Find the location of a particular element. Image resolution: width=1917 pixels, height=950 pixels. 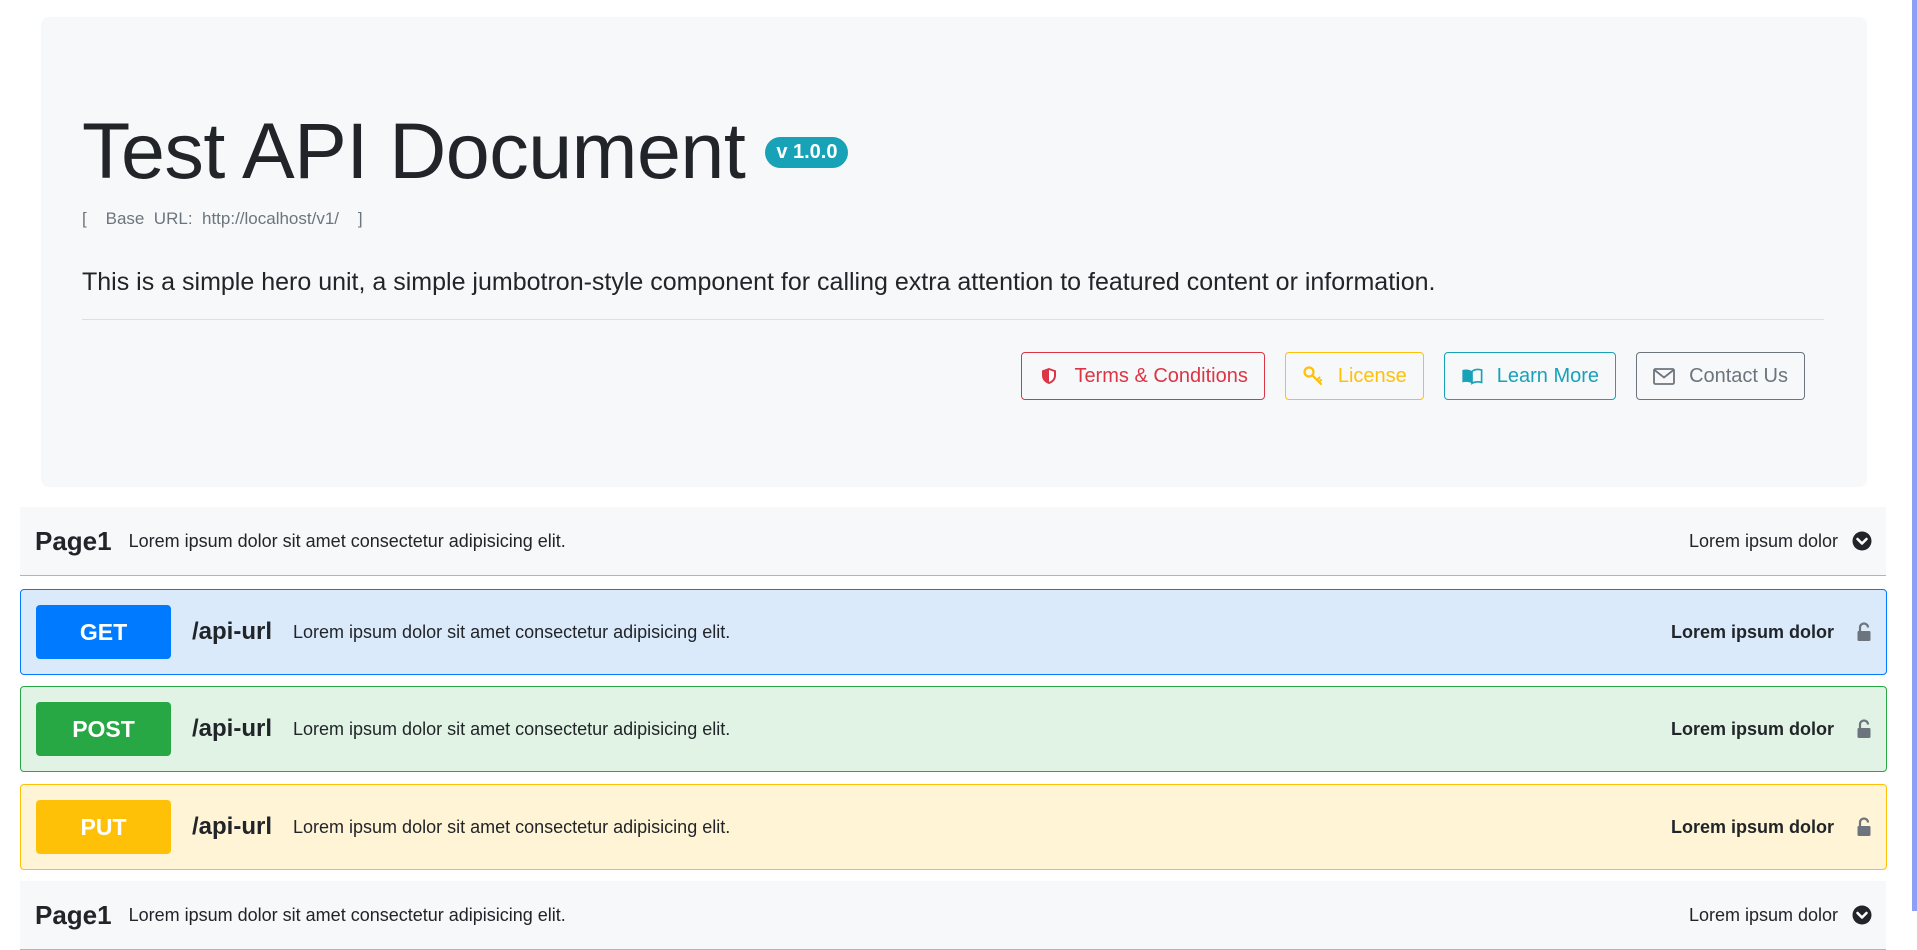

divider is located at coordinates (953, 319).